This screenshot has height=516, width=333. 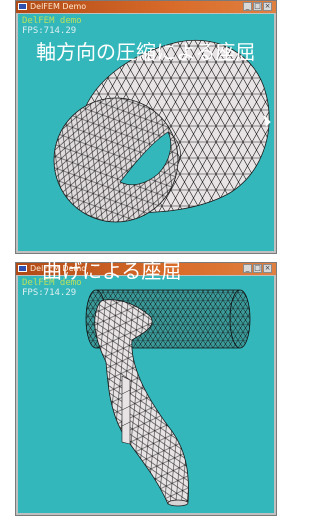 What do you see at coordinates (52, 21) in the screenshot?
I see `overlay-title: DelFEM demo` at bounding box center [52, 21].